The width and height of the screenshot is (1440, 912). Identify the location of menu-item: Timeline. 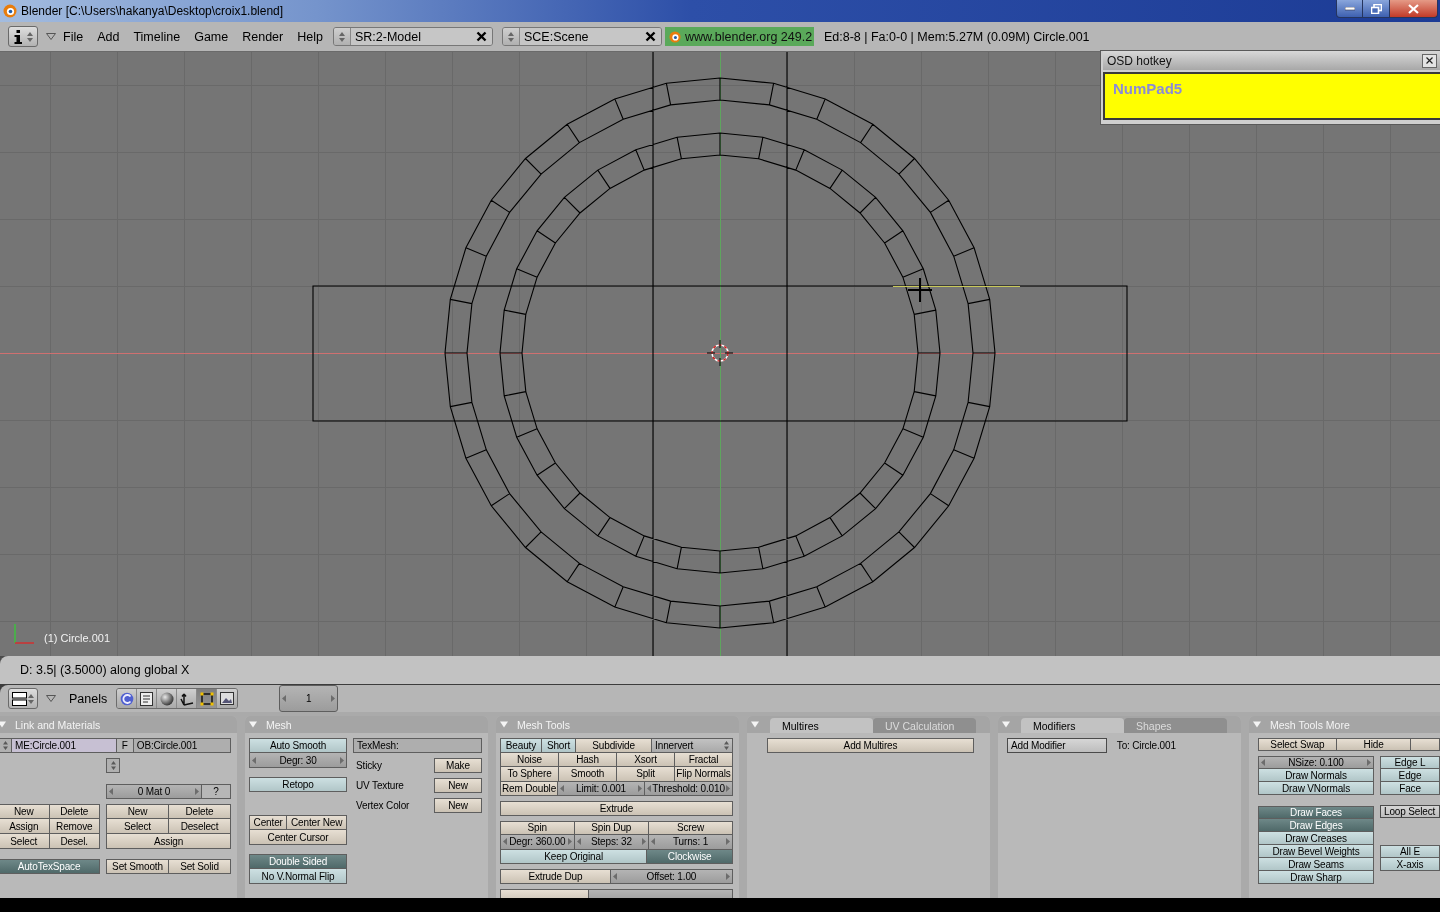
(157, 36).